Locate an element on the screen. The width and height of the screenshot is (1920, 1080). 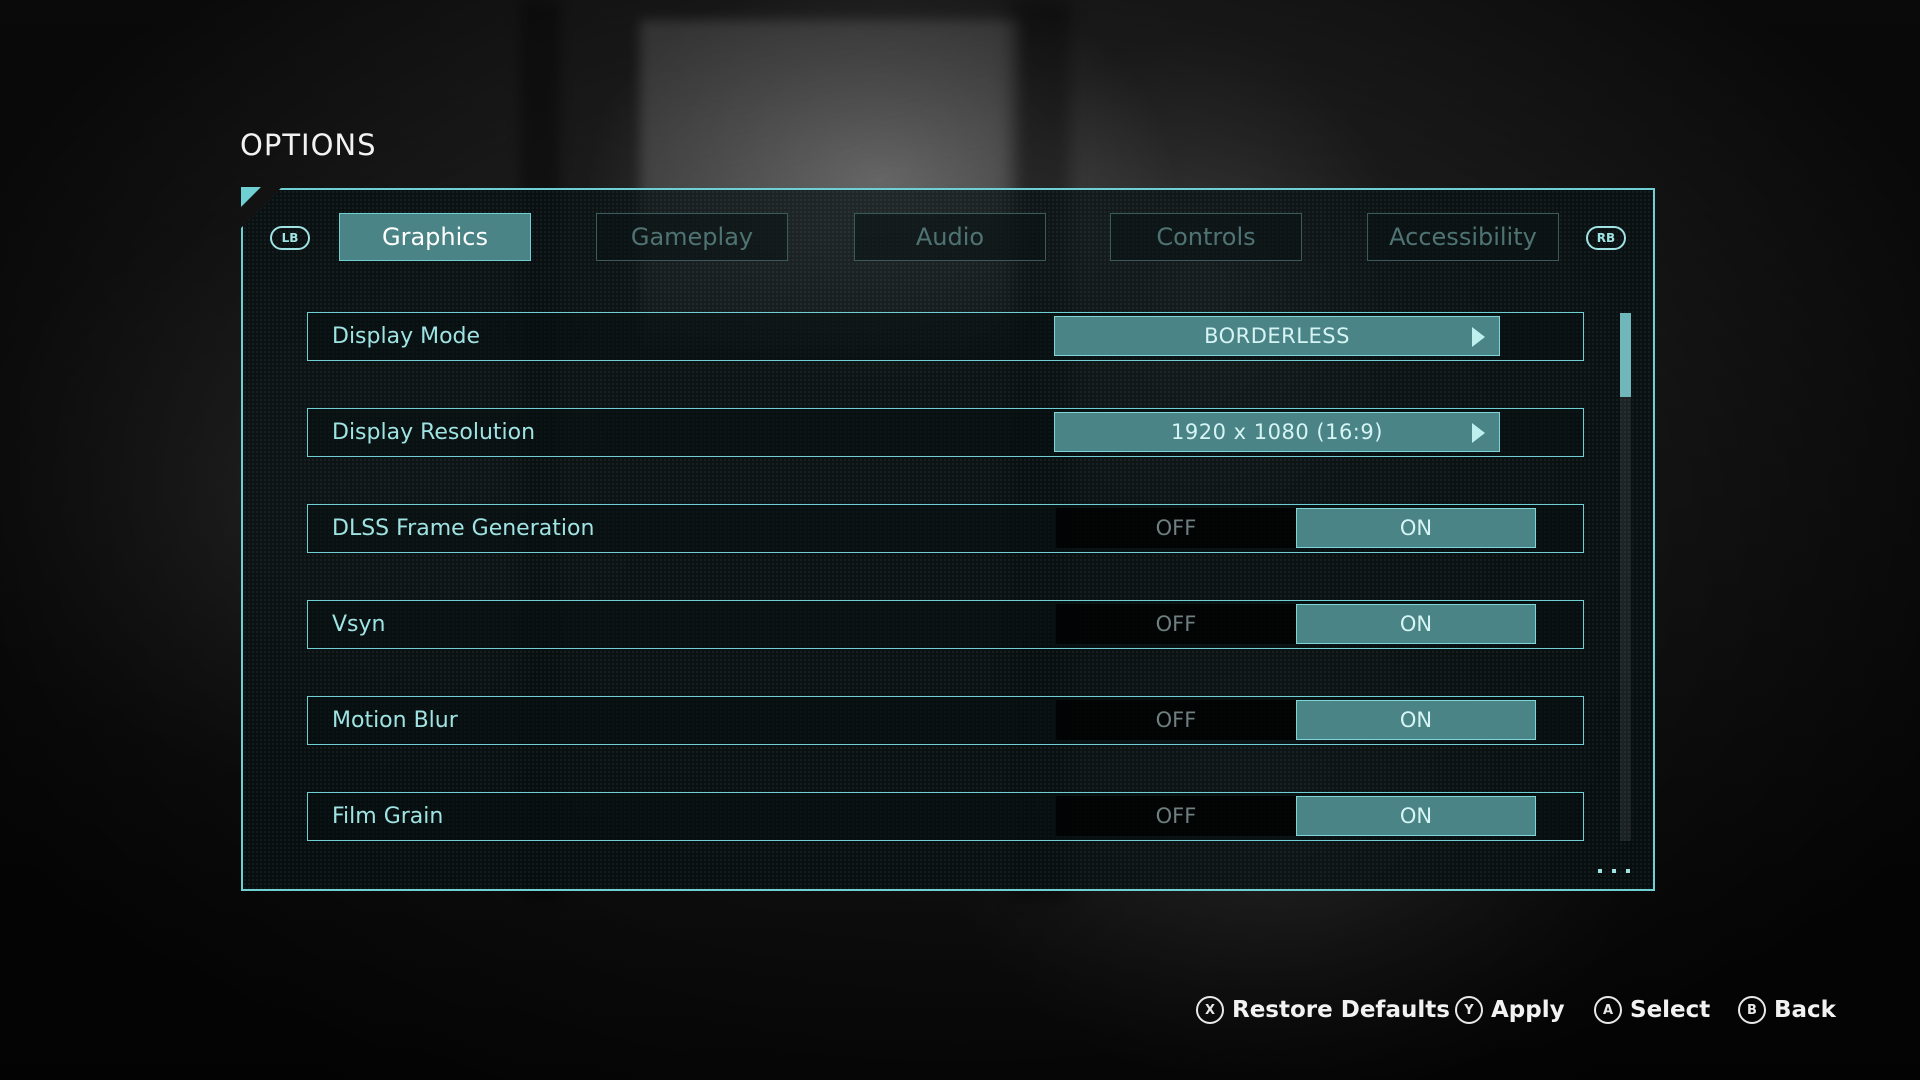
selector-value: BORDERLESS is located at coordinates (1277, 336).